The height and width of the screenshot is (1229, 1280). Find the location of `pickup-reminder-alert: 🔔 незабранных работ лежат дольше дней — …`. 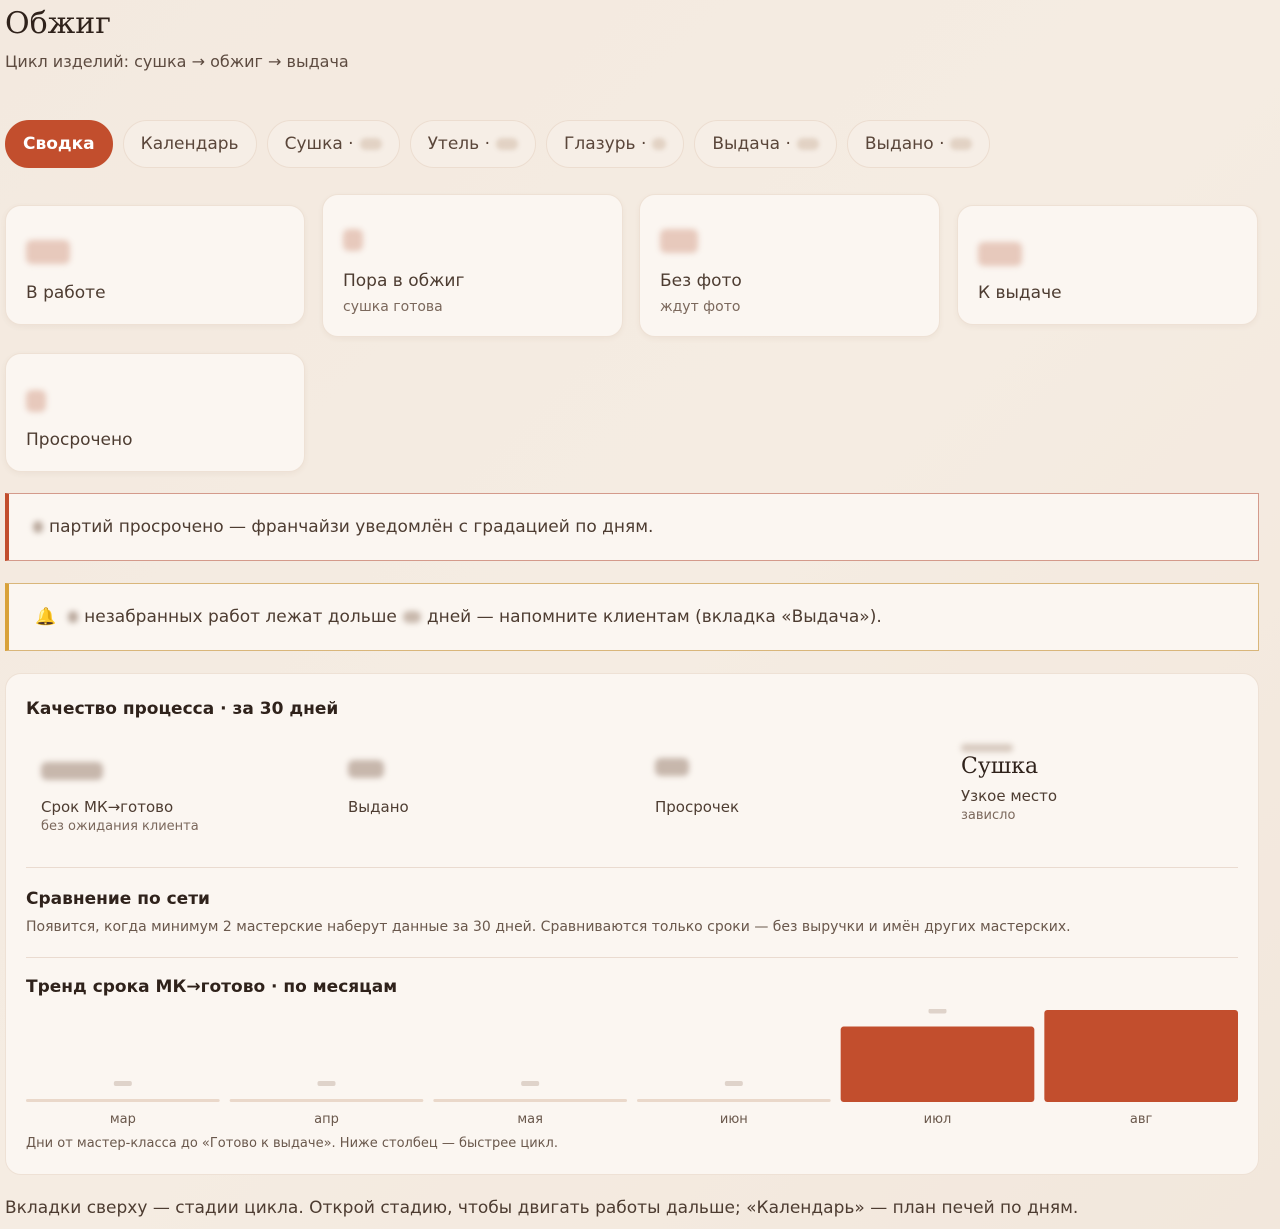

pickup-reminder-alert: 🔔 незабранных работ лежат дольше дней — … is located at coordinates (632, 617).